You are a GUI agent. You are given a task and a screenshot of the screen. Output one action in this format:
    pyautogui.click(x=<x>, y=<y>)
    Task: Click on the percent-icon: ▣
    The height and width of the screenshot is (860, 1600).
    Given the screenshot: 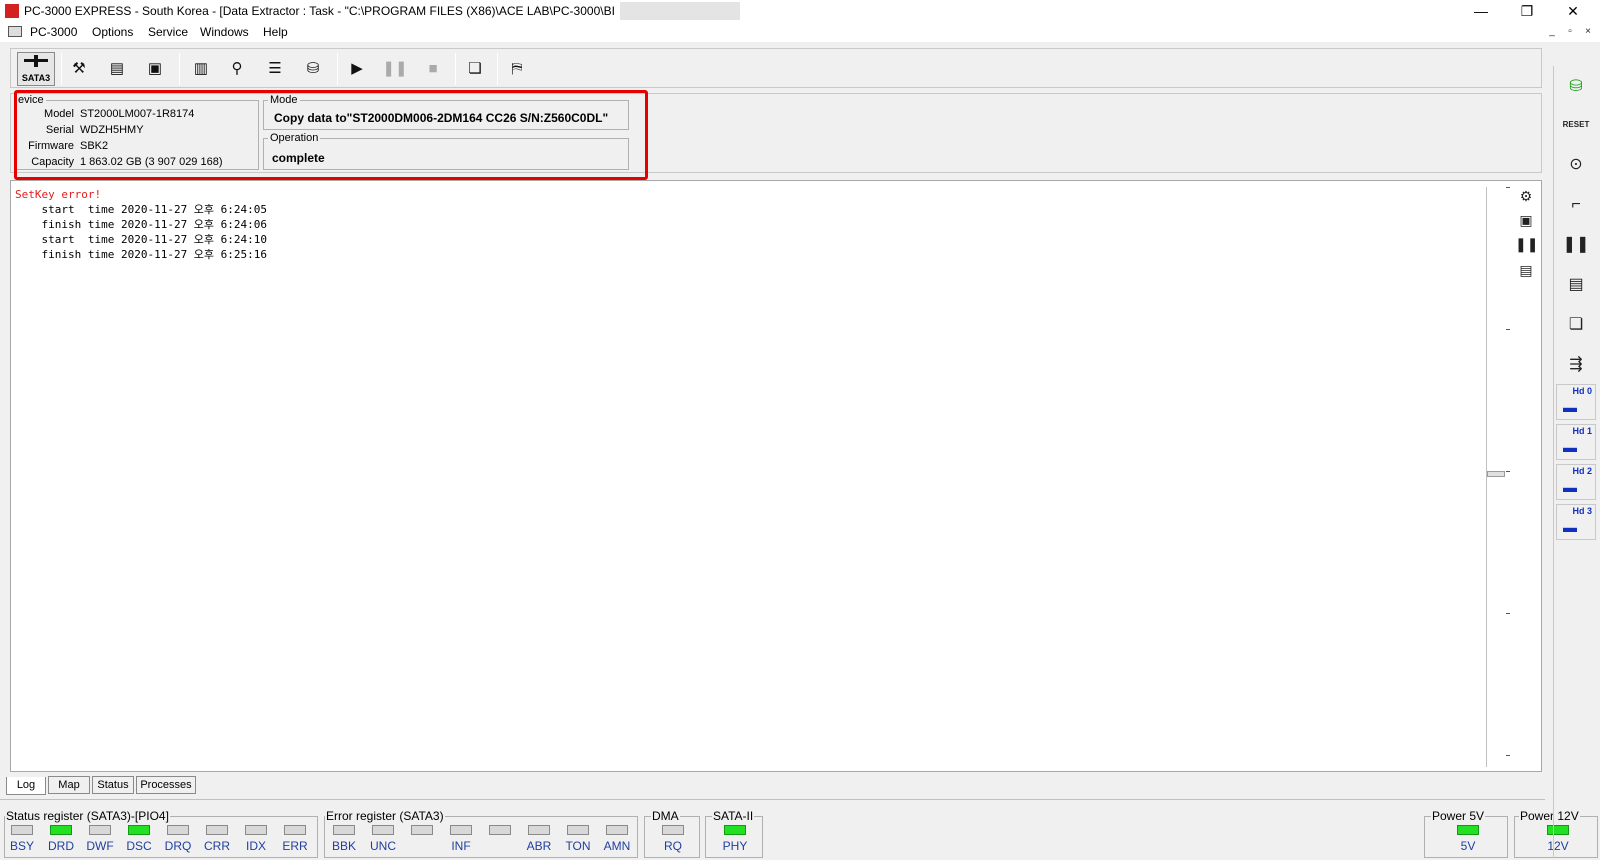 What is the action you would take?
    pyautogui.click(x=155, y=69)
    